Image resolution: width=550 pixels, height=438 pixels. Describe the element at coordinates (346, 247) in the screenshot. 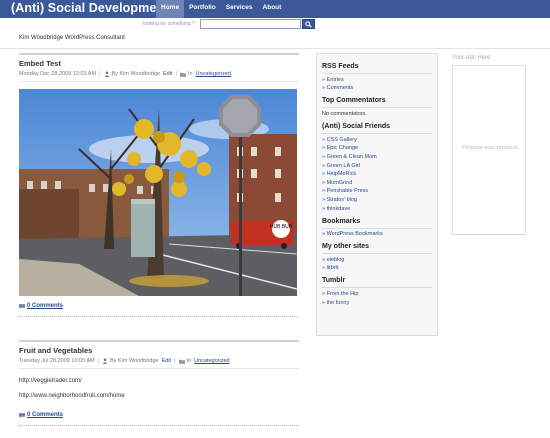

I see `sidebar-heading-other-sites: My other sites` at that location.